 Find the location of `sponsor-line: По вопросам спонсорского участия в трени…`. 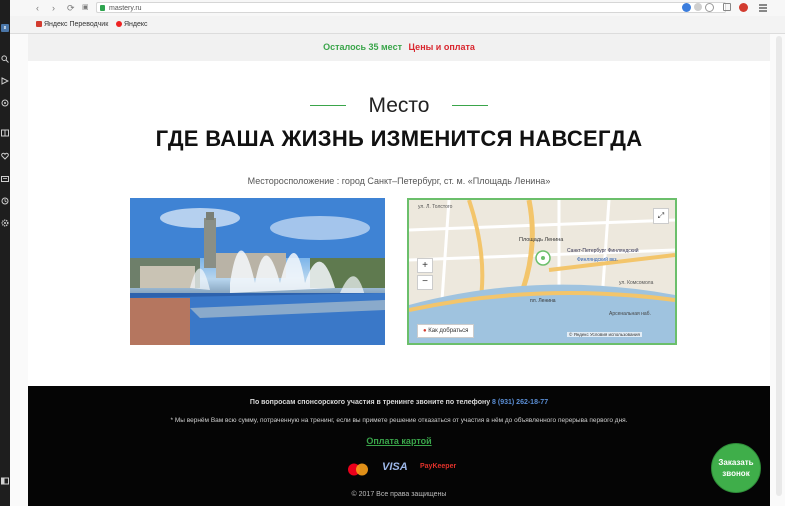

sponsor-line: По вопросам спонсорского участия в трени… is located at coordinates (399, 402).